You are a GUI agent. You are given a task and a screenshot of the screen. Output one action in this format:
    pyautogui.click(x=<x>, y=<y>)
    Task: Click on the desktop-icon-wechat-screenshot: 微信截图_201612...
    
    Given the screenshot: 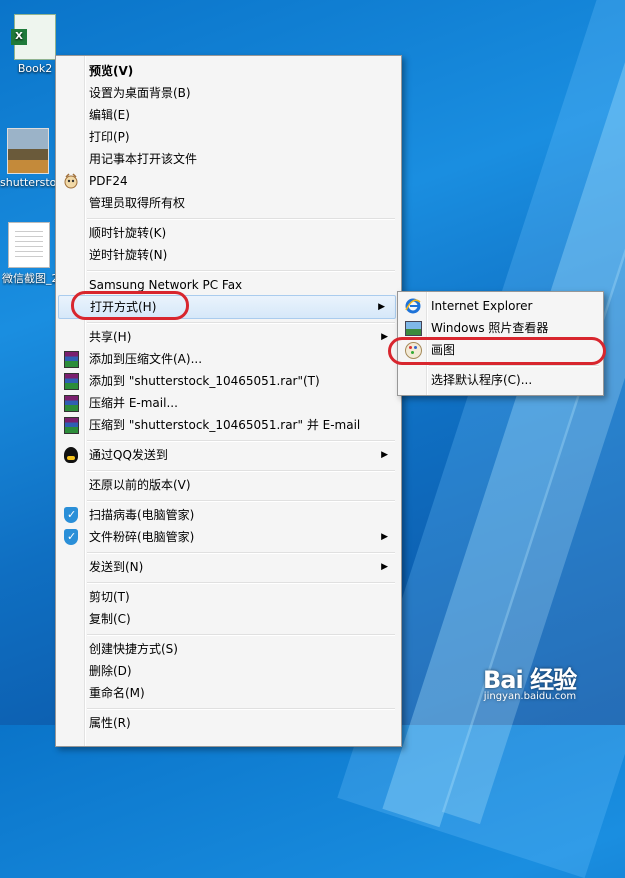 What is the action you would take?
    pyautogui.click(x=29, y=254)
    